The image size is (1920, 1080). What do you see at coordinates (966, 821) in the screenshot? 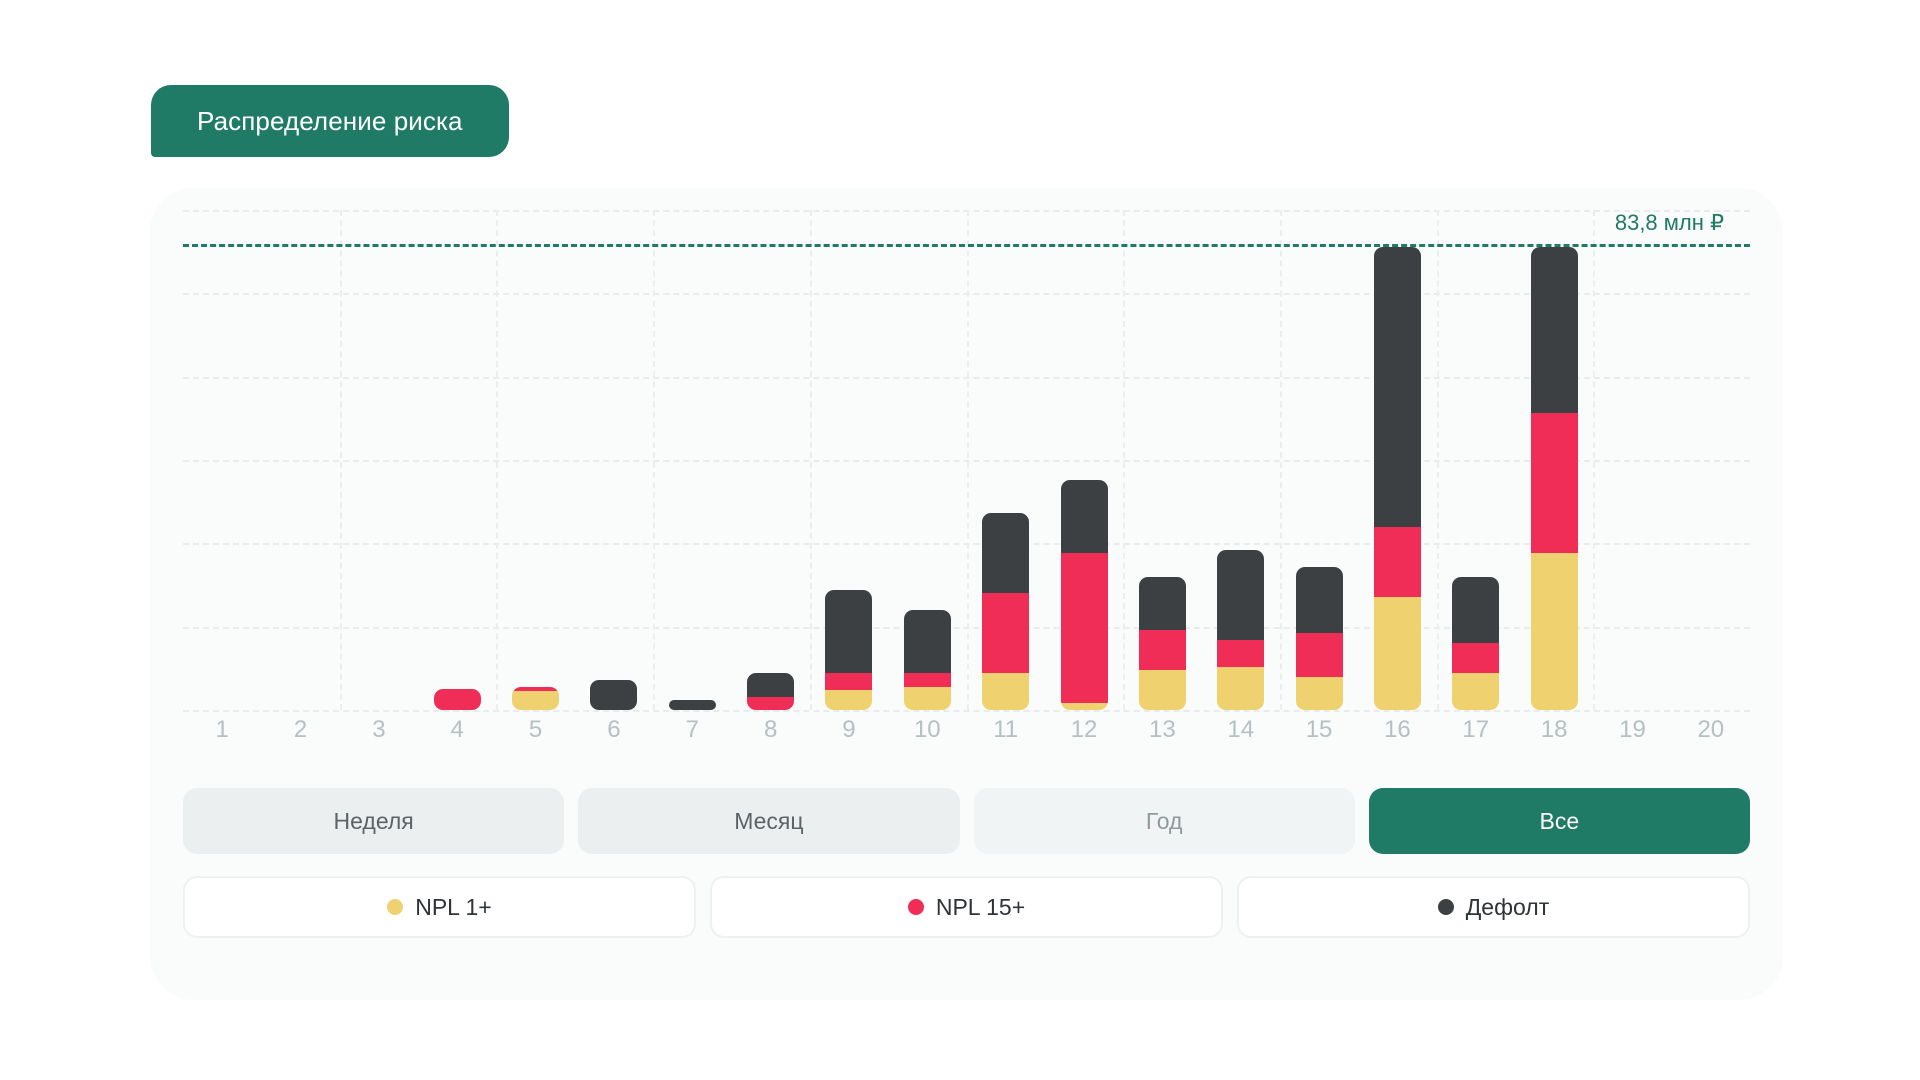
I see `period-filter-group: Неделя Месяц Год Все` at bounding box center [966, 821].